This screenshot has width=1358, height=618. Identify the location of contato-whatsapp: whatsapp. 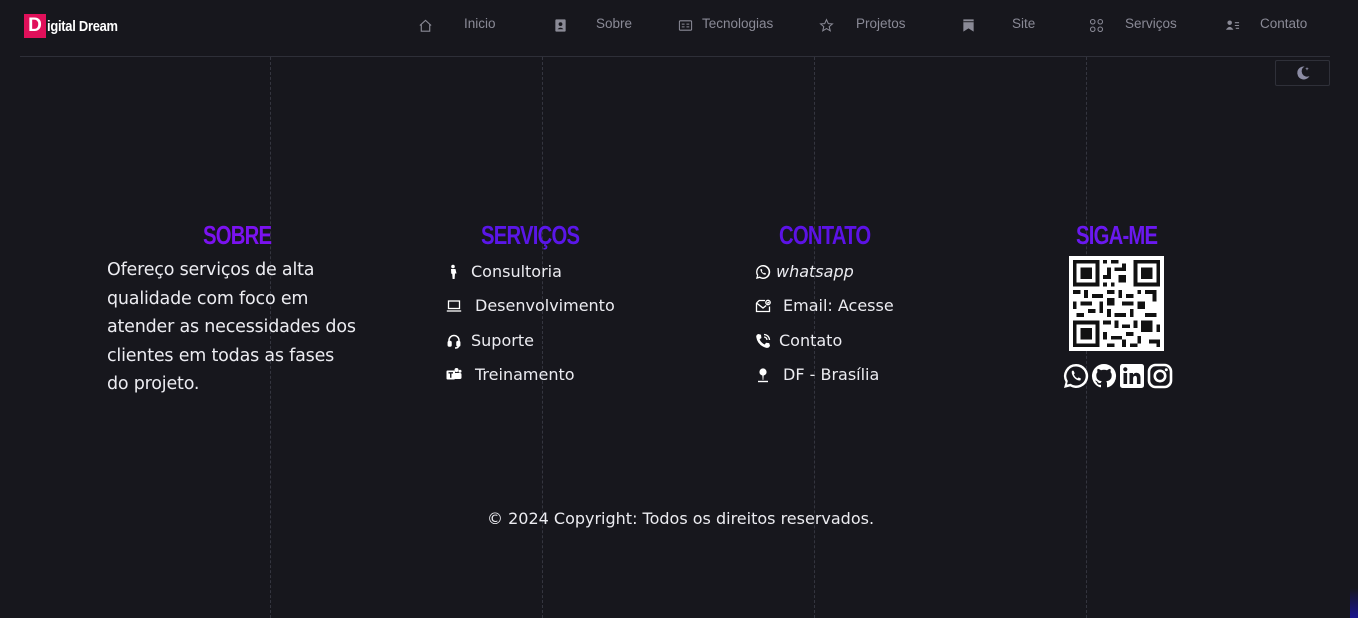
(804, 271).